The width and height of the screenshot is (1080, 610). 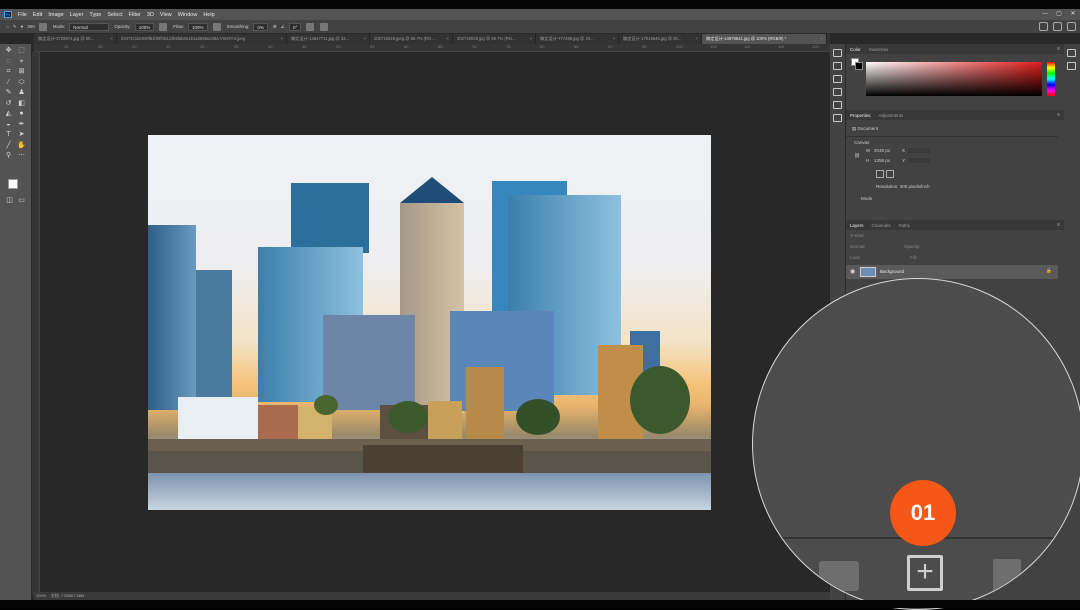 I want to click on shape-ellipse-icon: ⬭, so click(x=21, y=82).